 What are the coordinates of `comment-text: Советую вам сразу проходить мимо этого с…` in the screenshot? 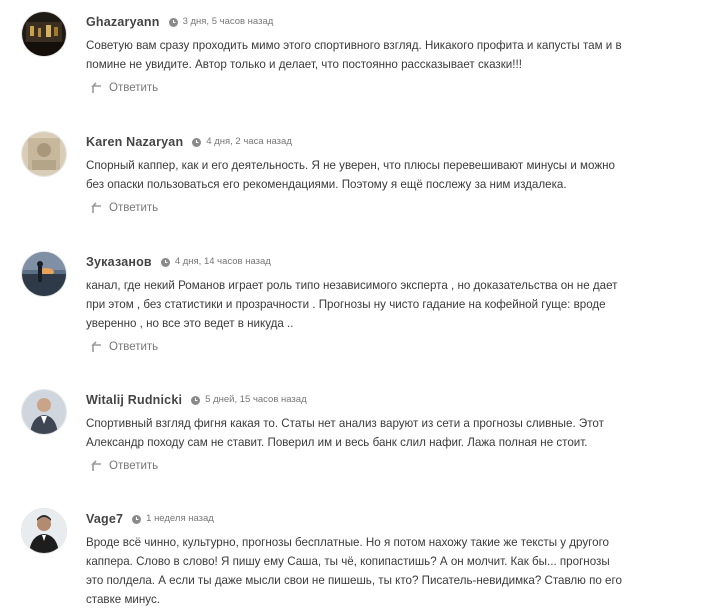 It's located at (354, 55).